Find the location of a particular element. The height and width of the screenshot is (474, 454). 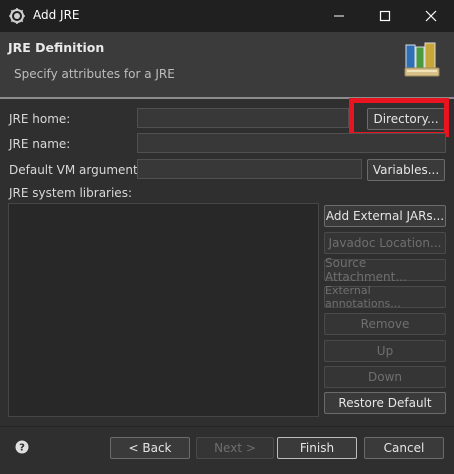

help-icon: ? is located at coordinates (22, 447).